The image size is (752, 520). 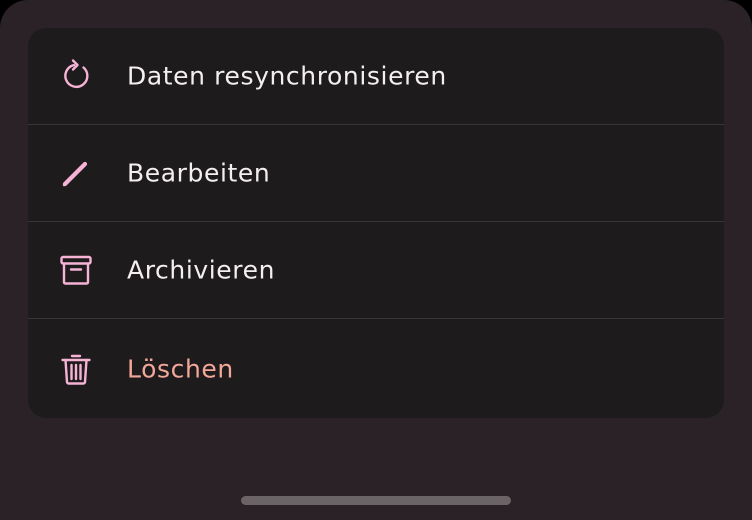 I want to click on menu-item-label: Löschen, so click(x=180, y=368).